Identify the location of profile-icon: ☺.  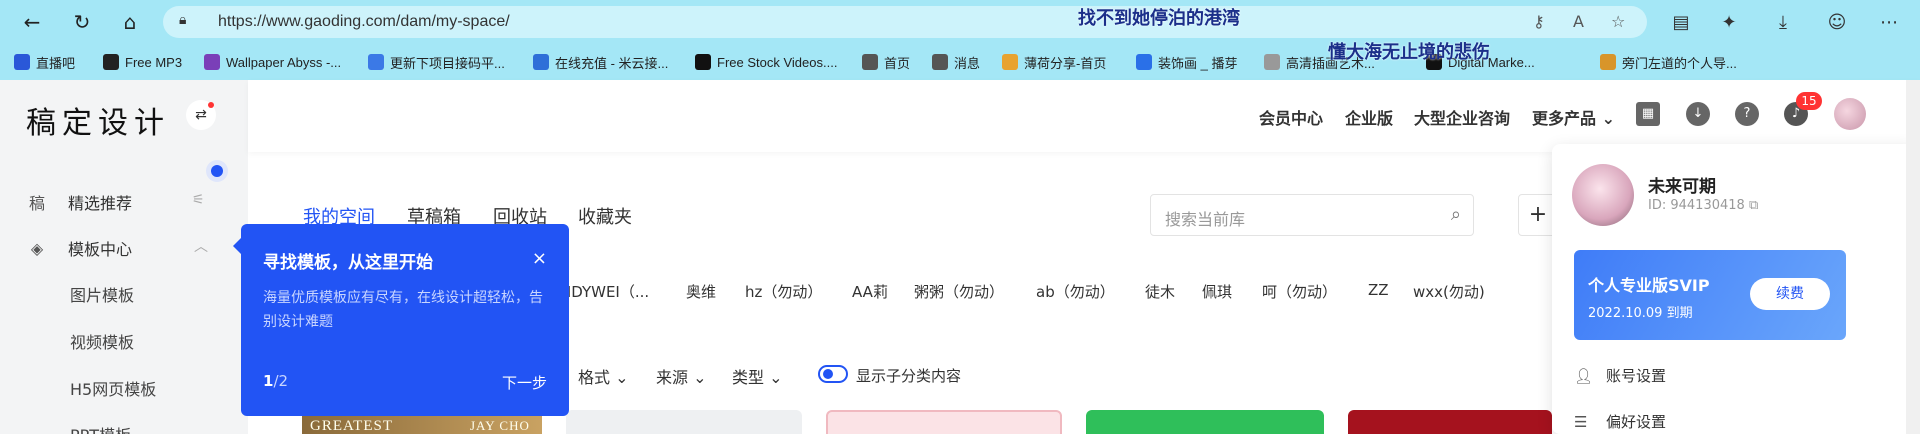
(1837, 22).